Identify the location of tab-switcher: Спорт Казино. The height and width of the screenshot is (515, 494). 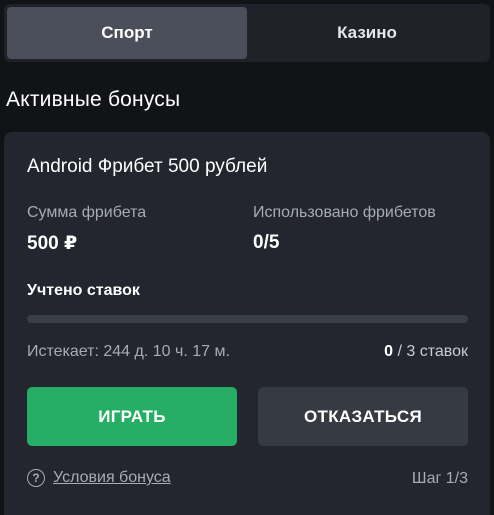
(247, 33).